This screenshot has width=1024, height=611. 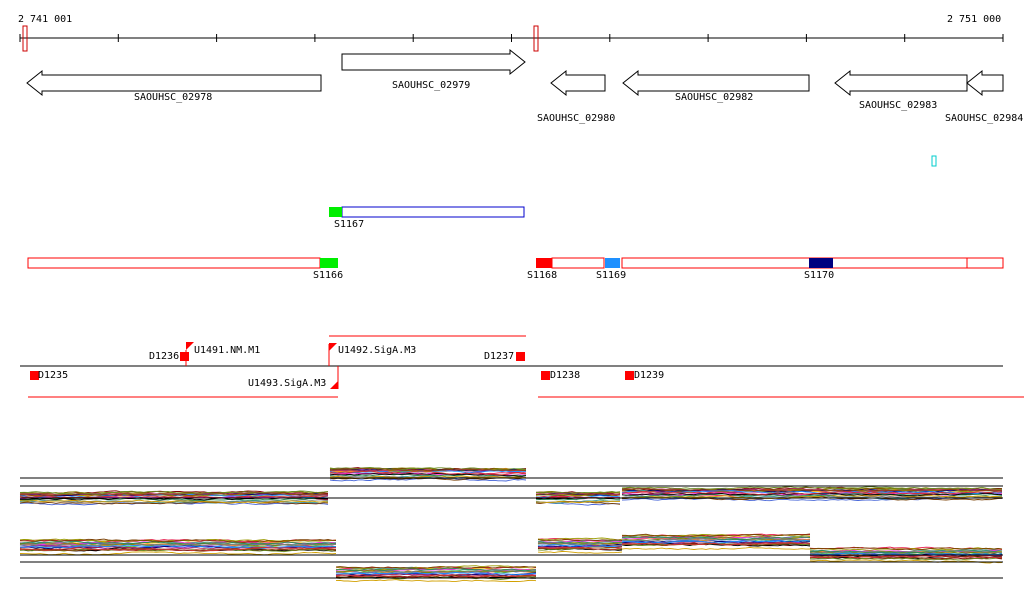 What do you see at coordinates (898, 105) in the screenshot?
I see `gene-label-SAOUHSC_02983: SAOUHSC_02983` at bounding box center [898, 105].